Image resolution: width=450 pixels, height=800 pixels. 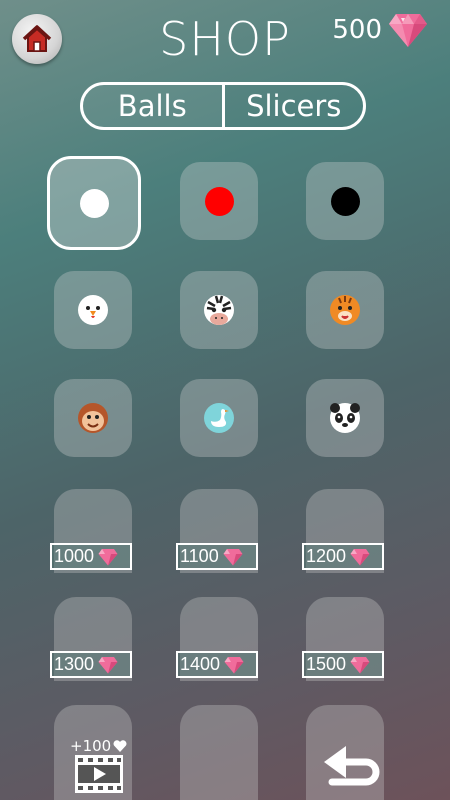 What do you see at coordinates (357, 30) in the screenshot?
I see `gem-count: 500` at bounding box center [357, 30].